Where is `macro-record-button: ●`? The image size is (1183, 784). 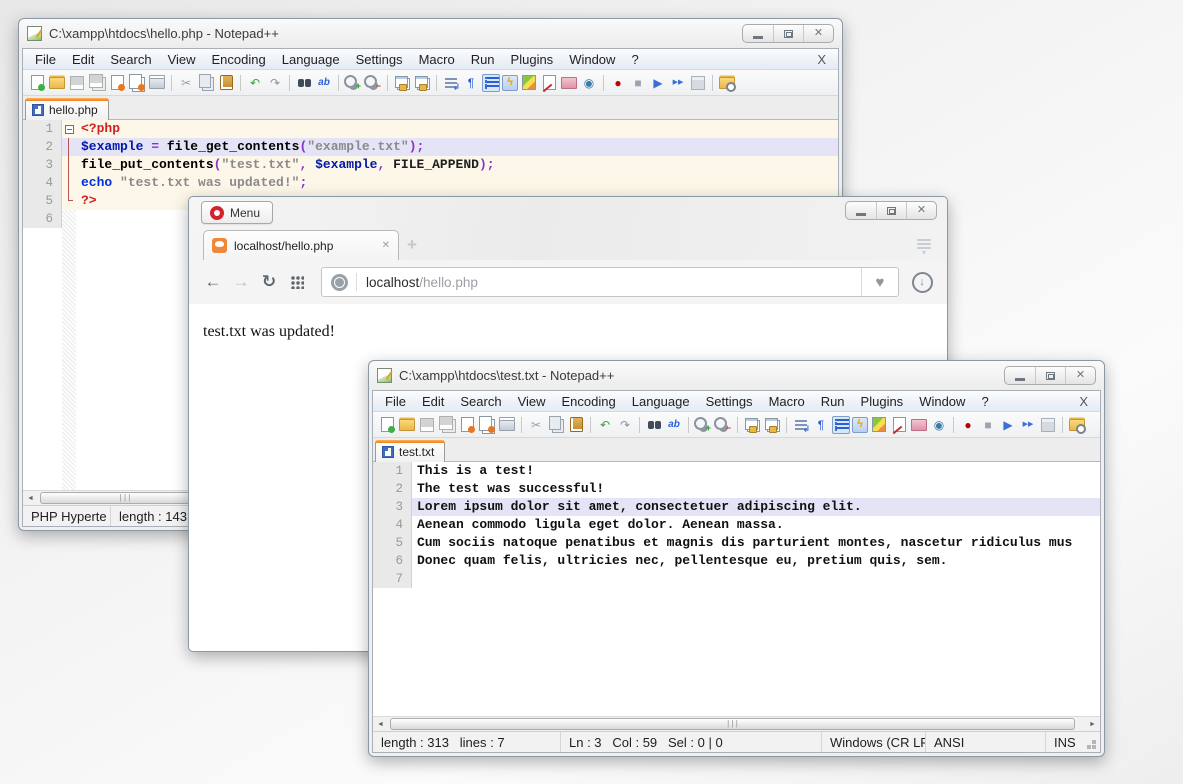 macro-record-button: ● is located at coordinates (968, 425).